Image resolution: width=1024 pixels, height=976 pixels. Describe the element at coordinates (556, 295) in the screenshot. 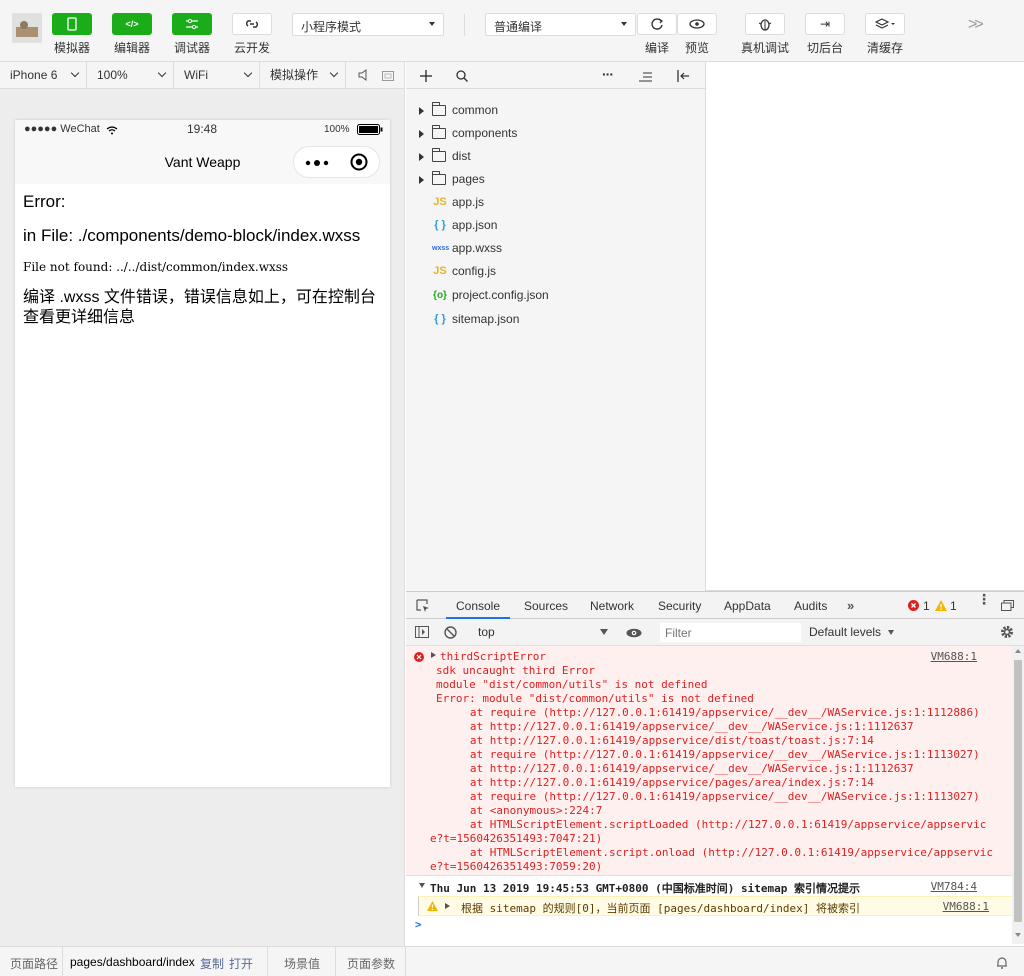

I see `tree-file-project-config: {o} project.config.json` at that location.